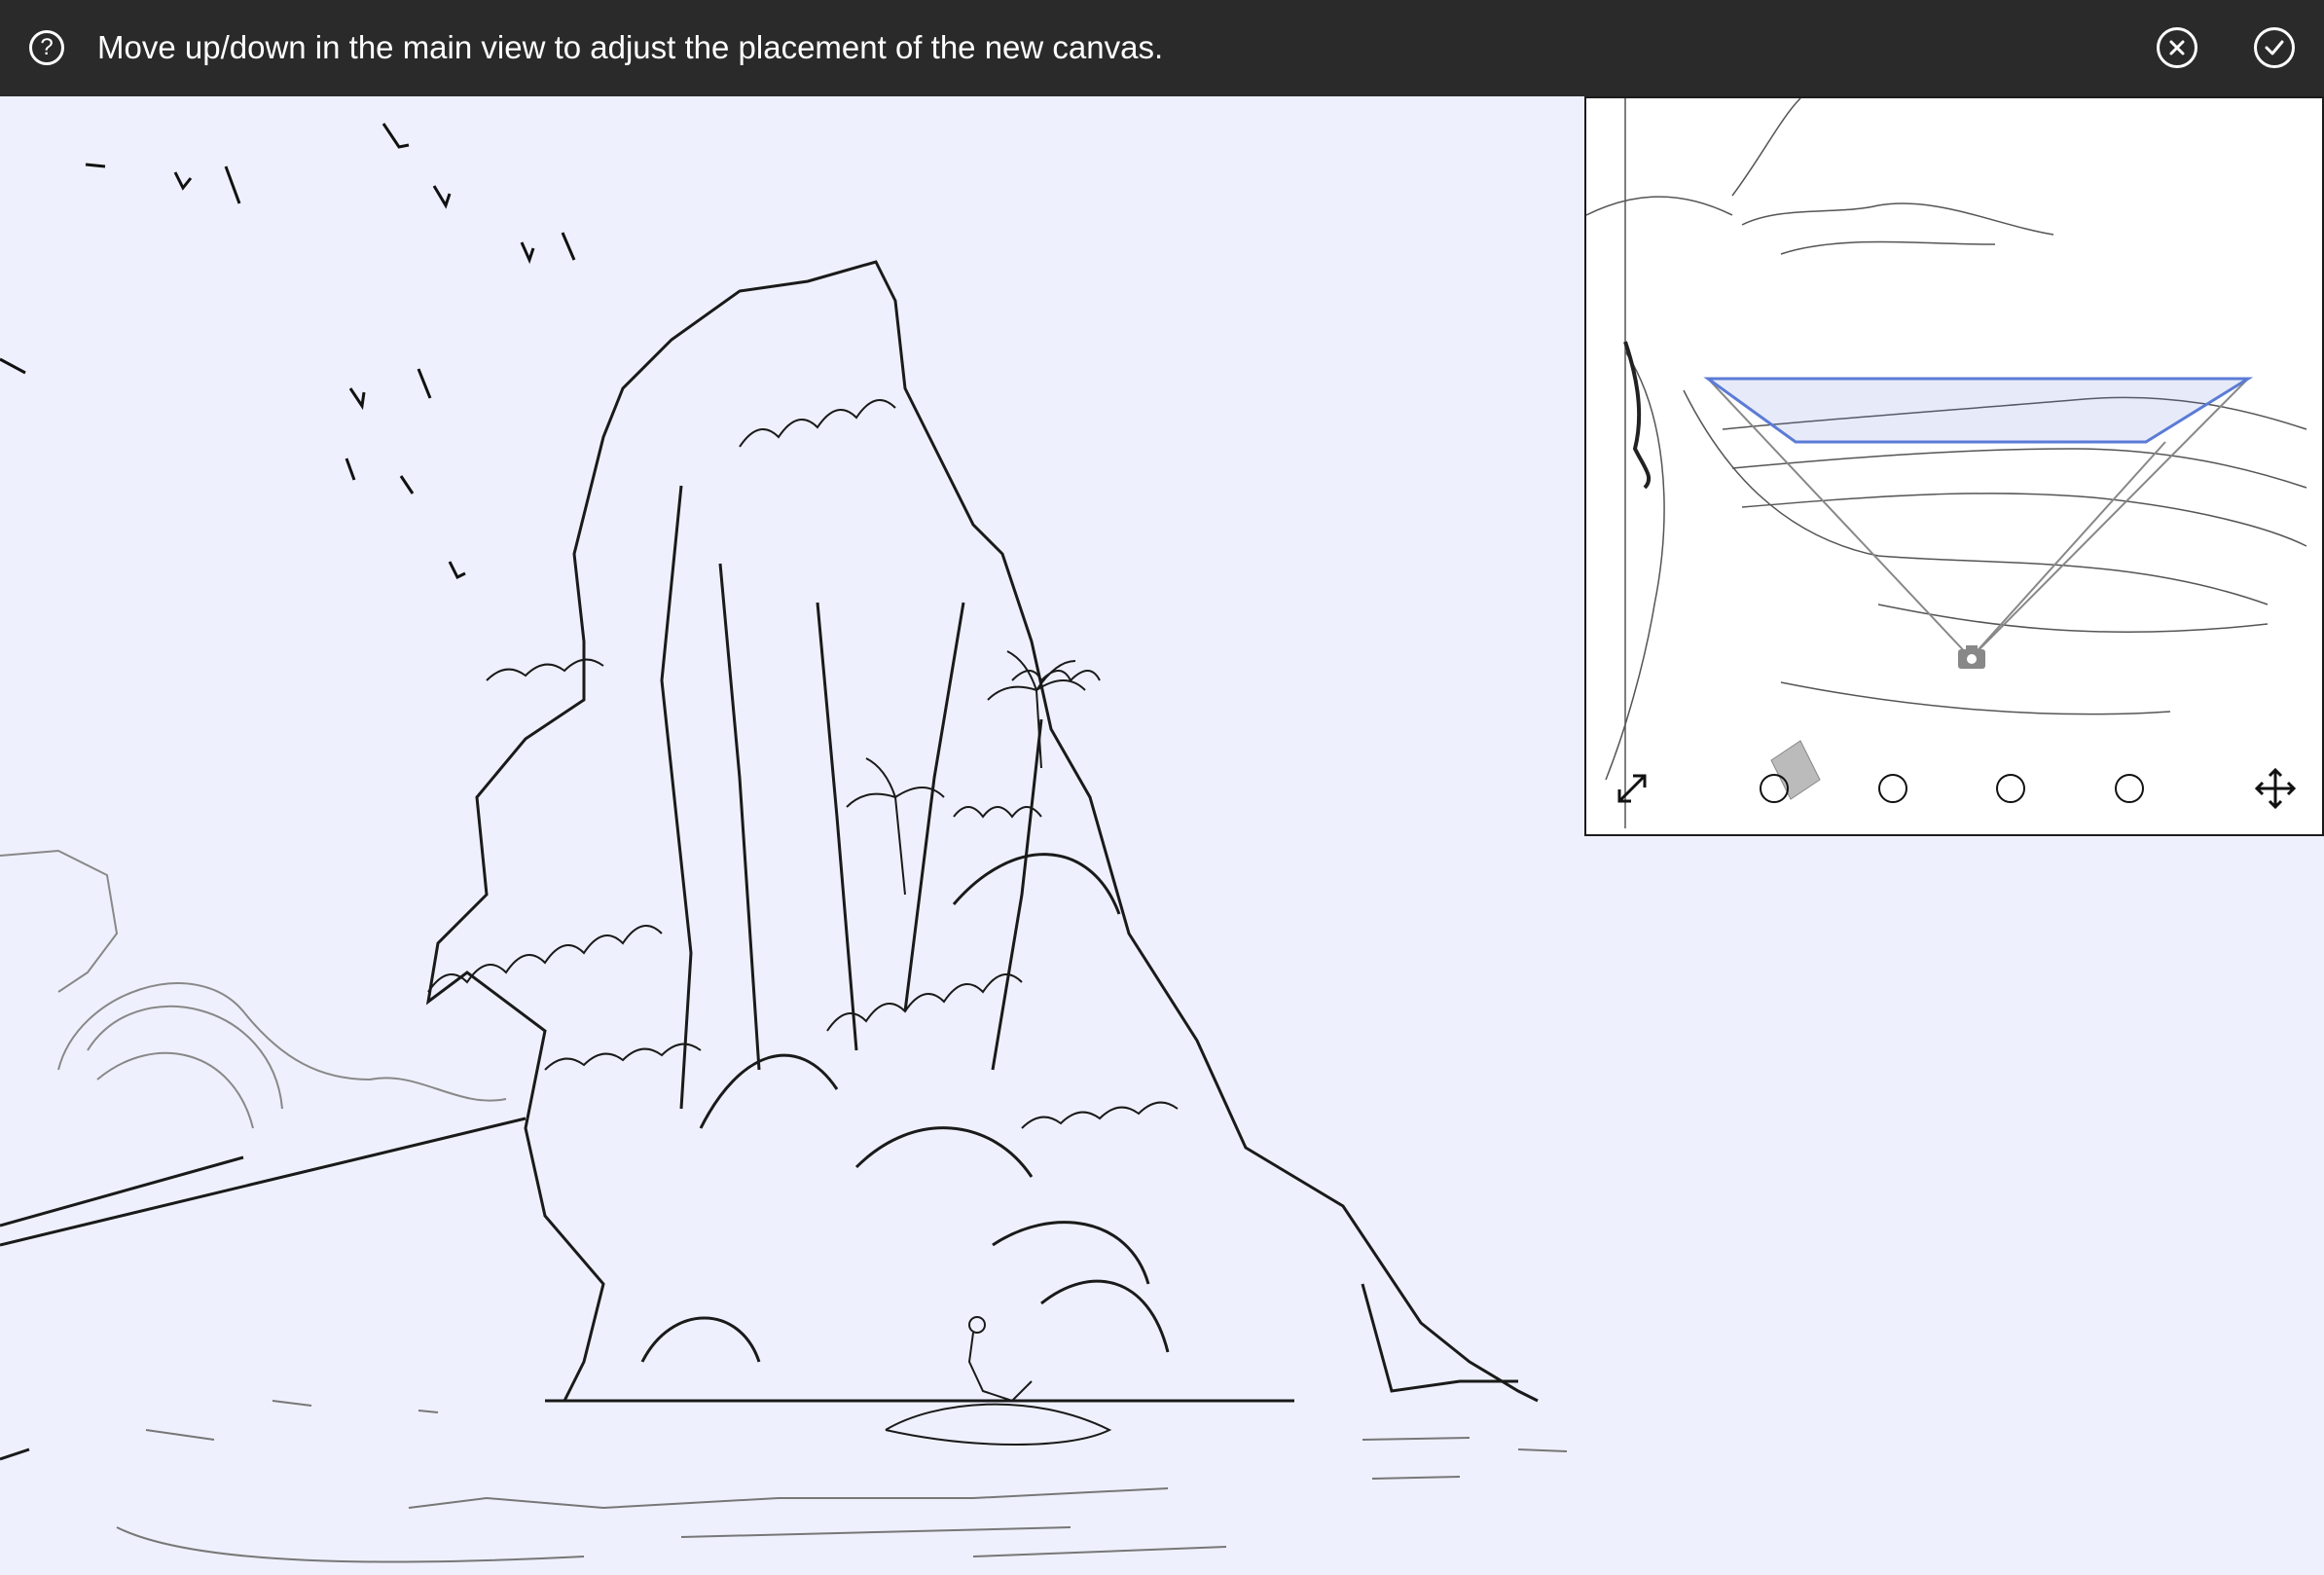 The height and width of the screenshot is (1575, 2324). I want to click on check-icon, so click(2274, 47).